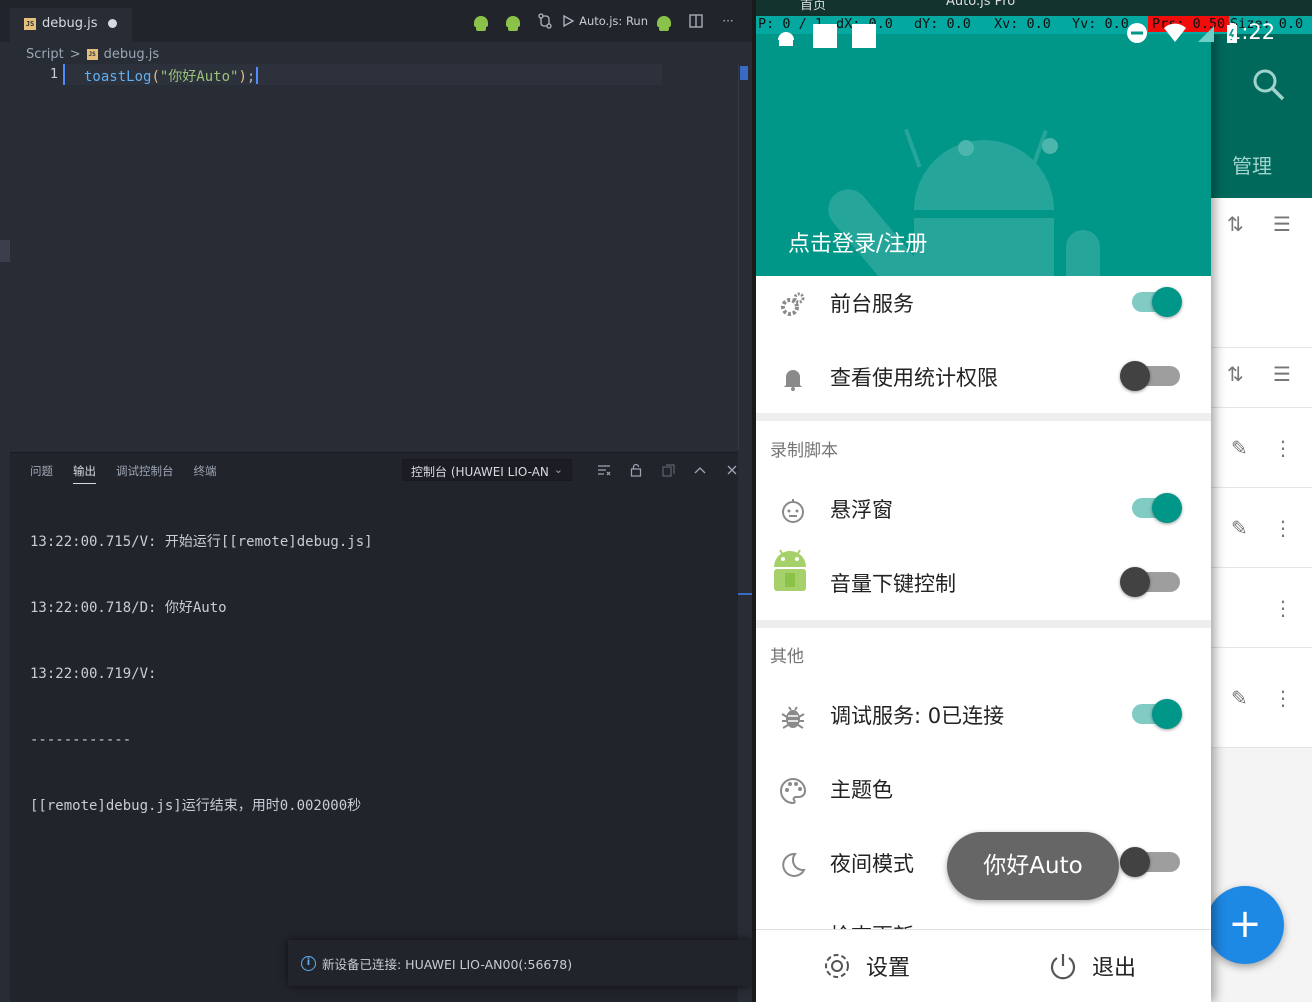 The image size is (1312, 1002). Describe the element at coordinates (171, 76) in the screenshot. I see `code-line: toastLog("你好Auto");` at that location.